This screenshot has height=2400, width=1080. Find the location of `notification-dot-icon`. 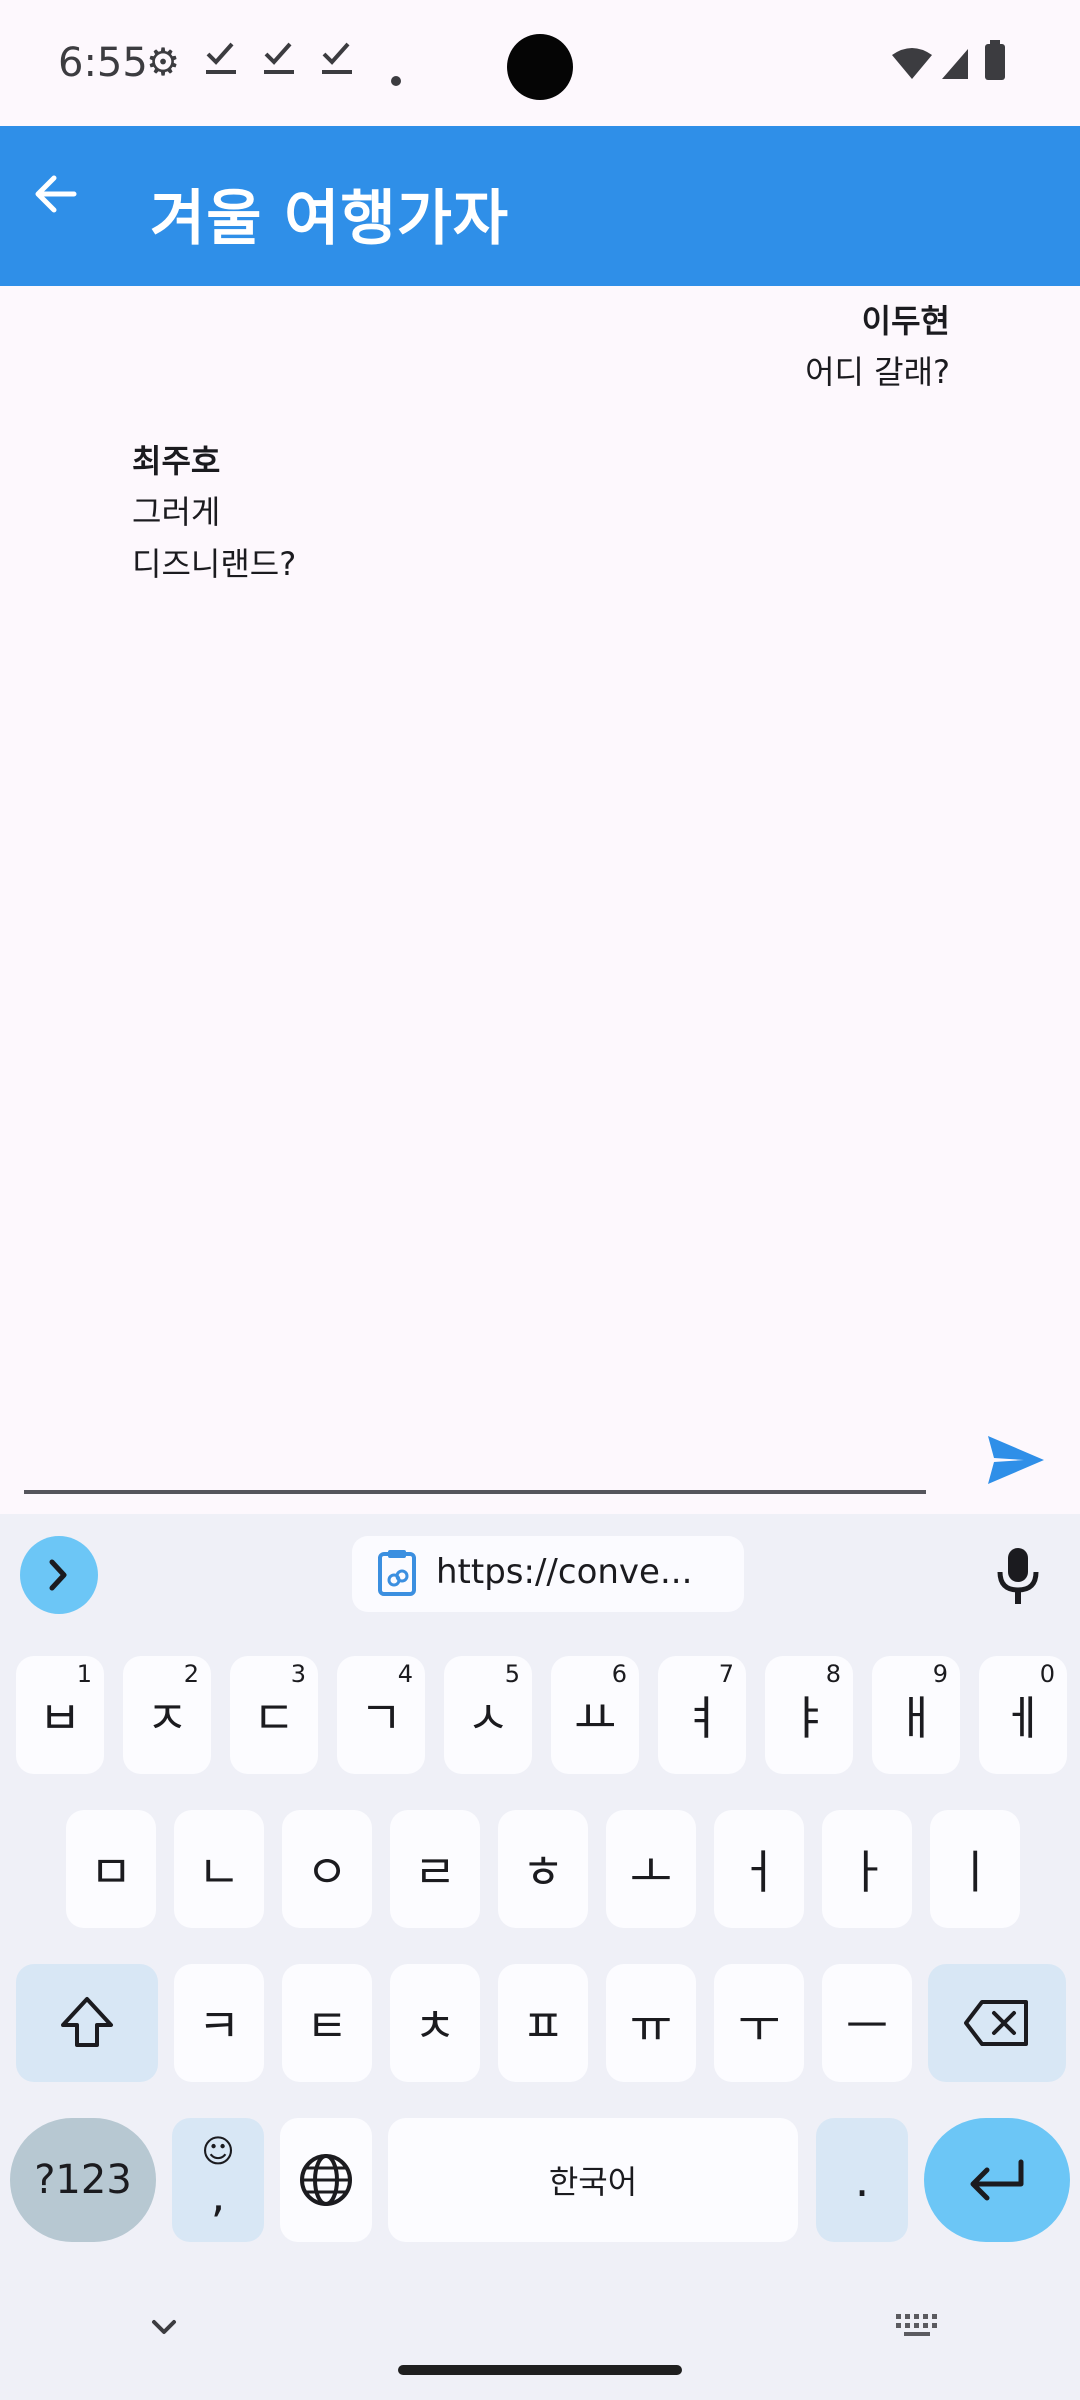

notification-dot-icon is located at coordinates (396, 74).